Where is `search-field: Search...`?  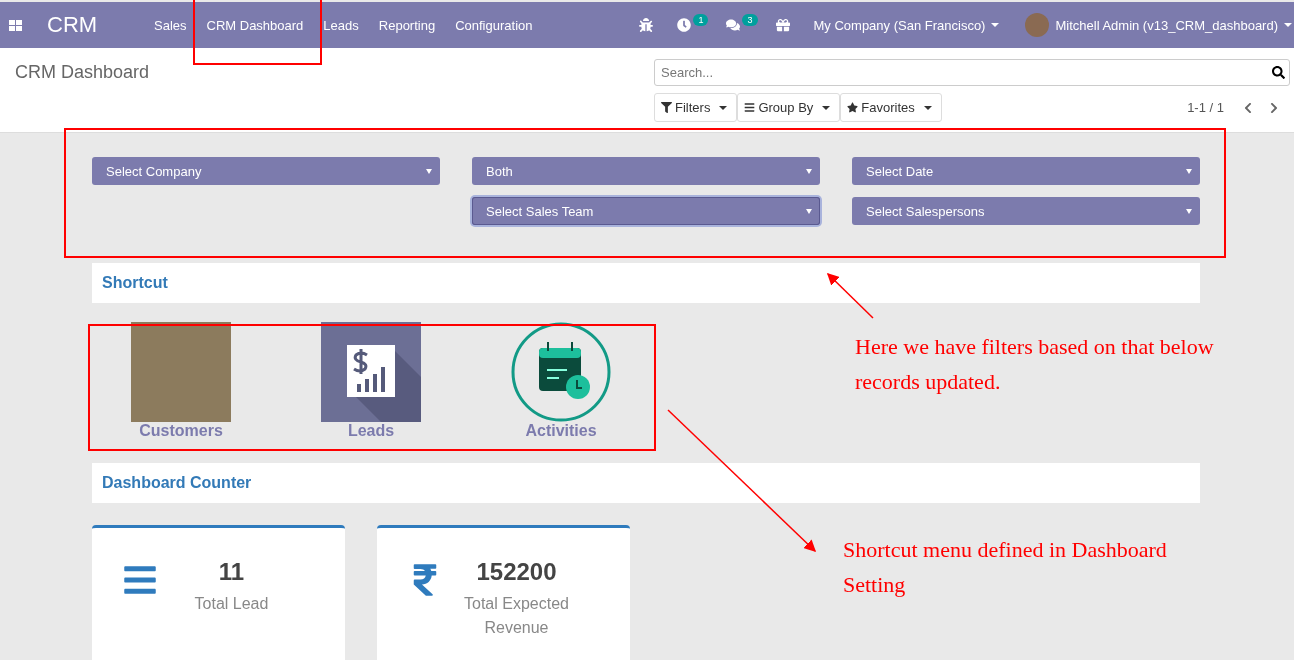 search-field: Search... is located at coordinates (972, 72).